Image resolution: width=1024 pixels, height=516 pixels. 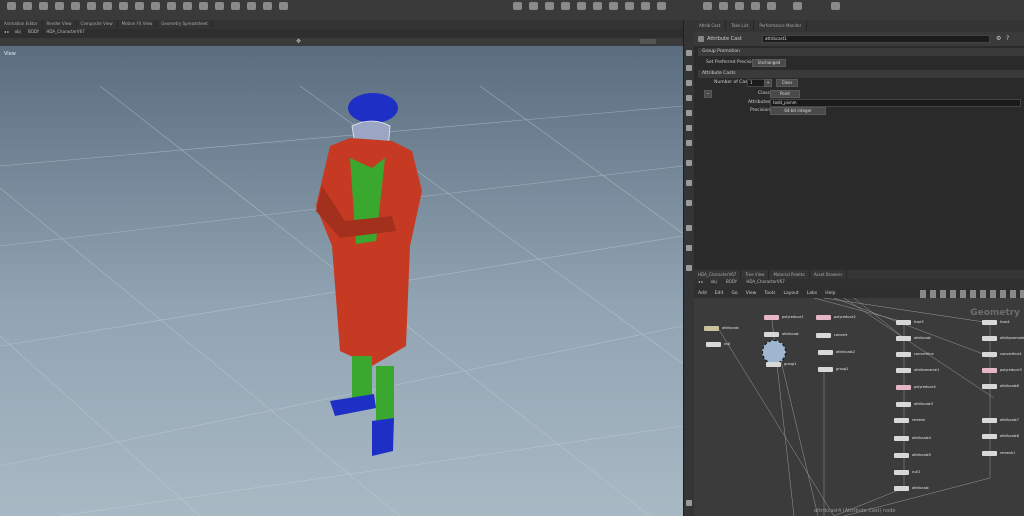 I want to click on tab-network: HDA_CharacterV67, so click(x=718, y=274).